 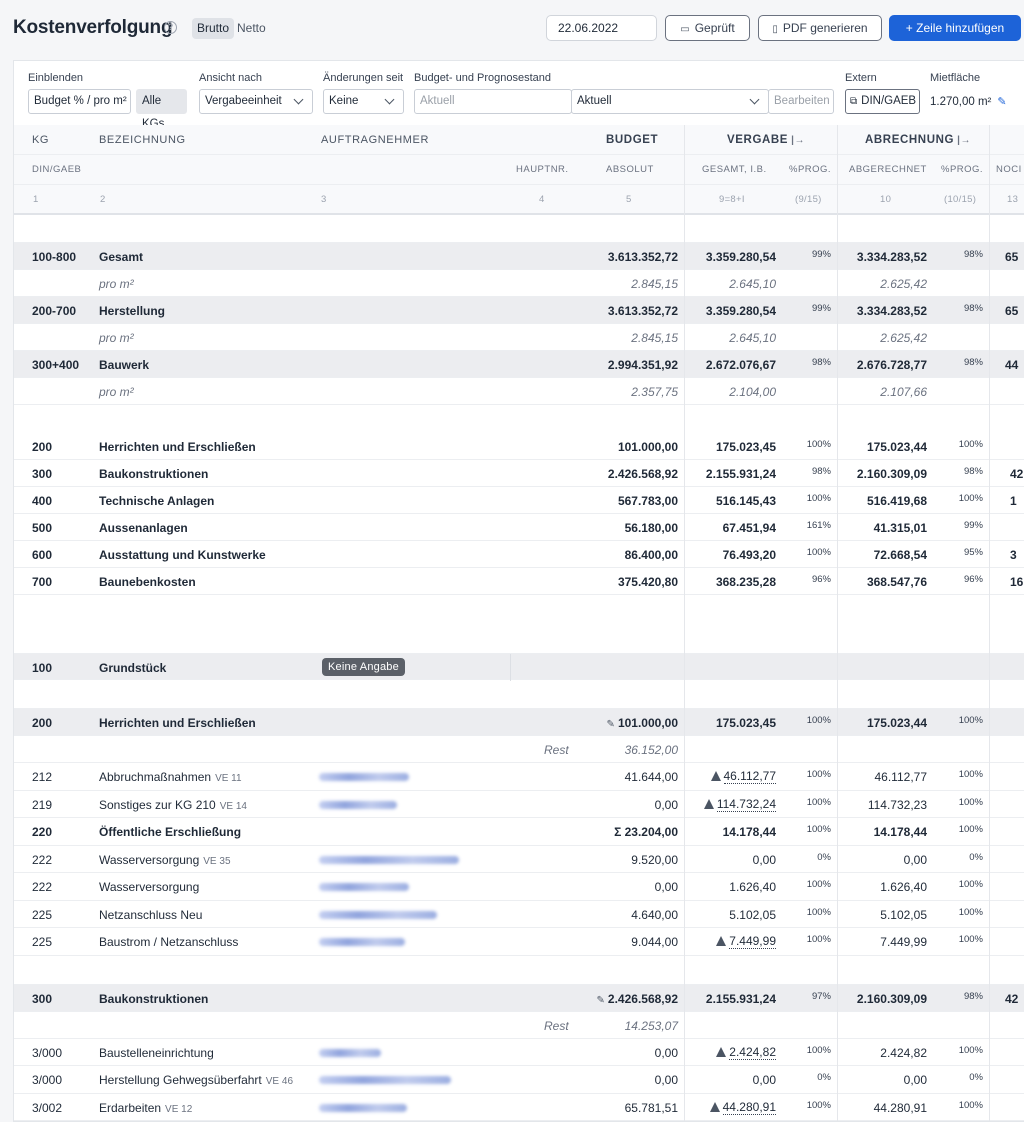 What do you see at coordinates (79, 101) in the screenshot?
I see `einblenden-select: Budget % / pro m²` at bounding box center [79, 101].